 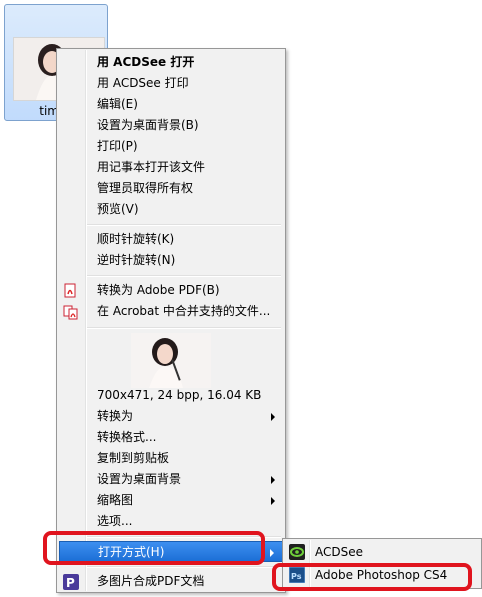 I want to click on pdf-merge-icon: P, so click(x=71, y=582).